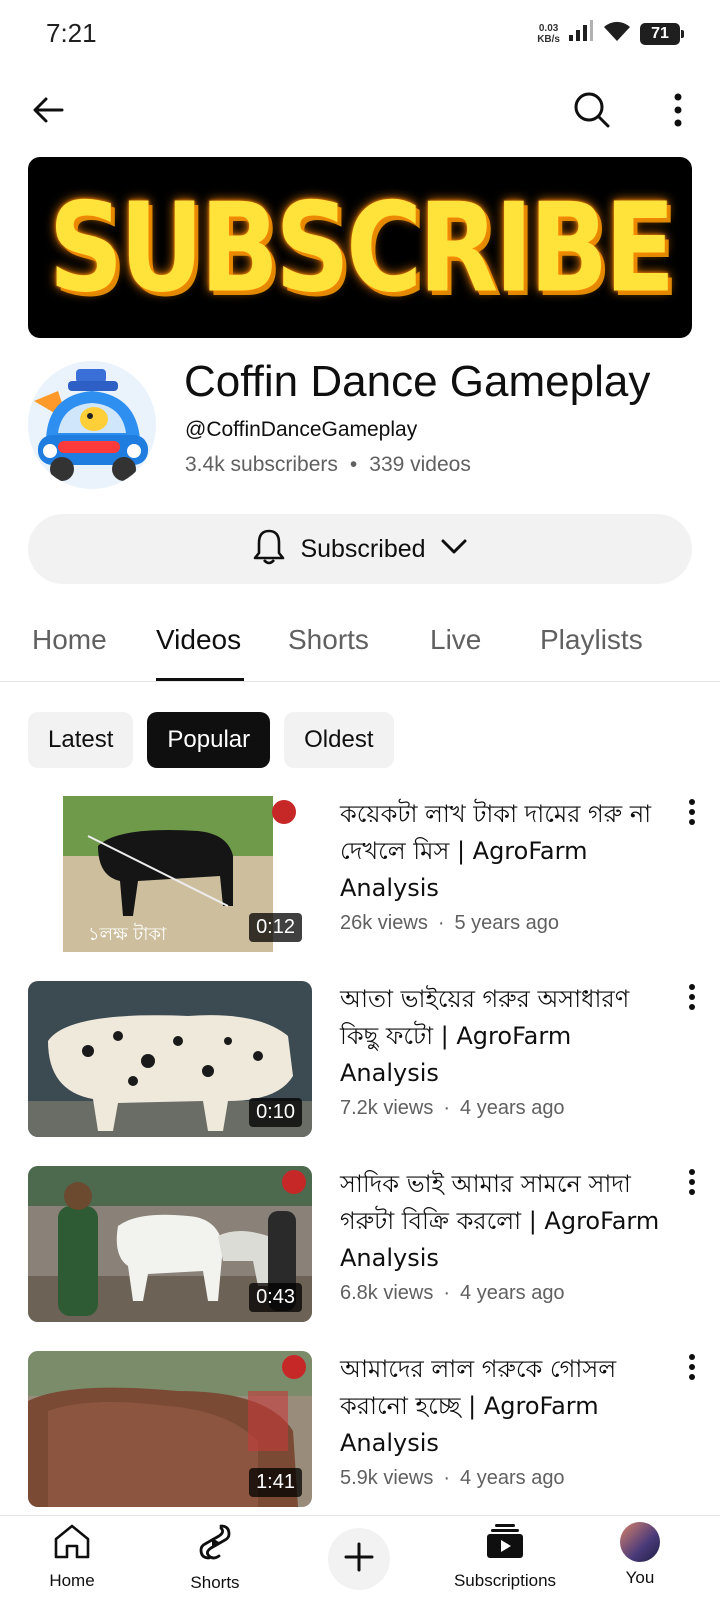  I want to click on nav-subscriptions: Subscriptions, so click(505, 1556).